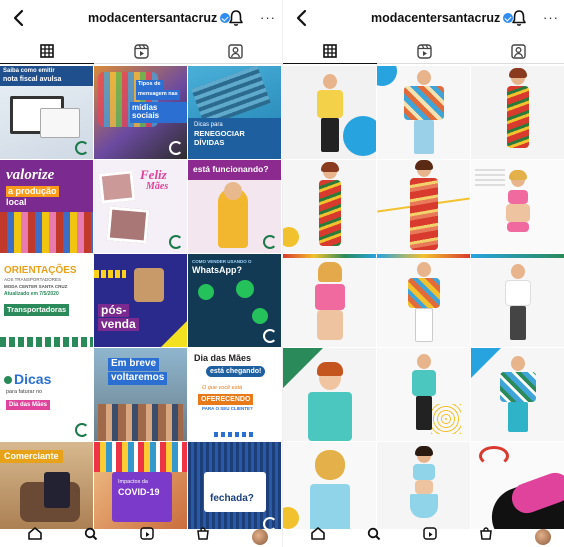 The height and width of the screenshot is (547, 564). Describe the element at coordinates (174, 334) in the screenshot. I see `corner-decoration` at that location.